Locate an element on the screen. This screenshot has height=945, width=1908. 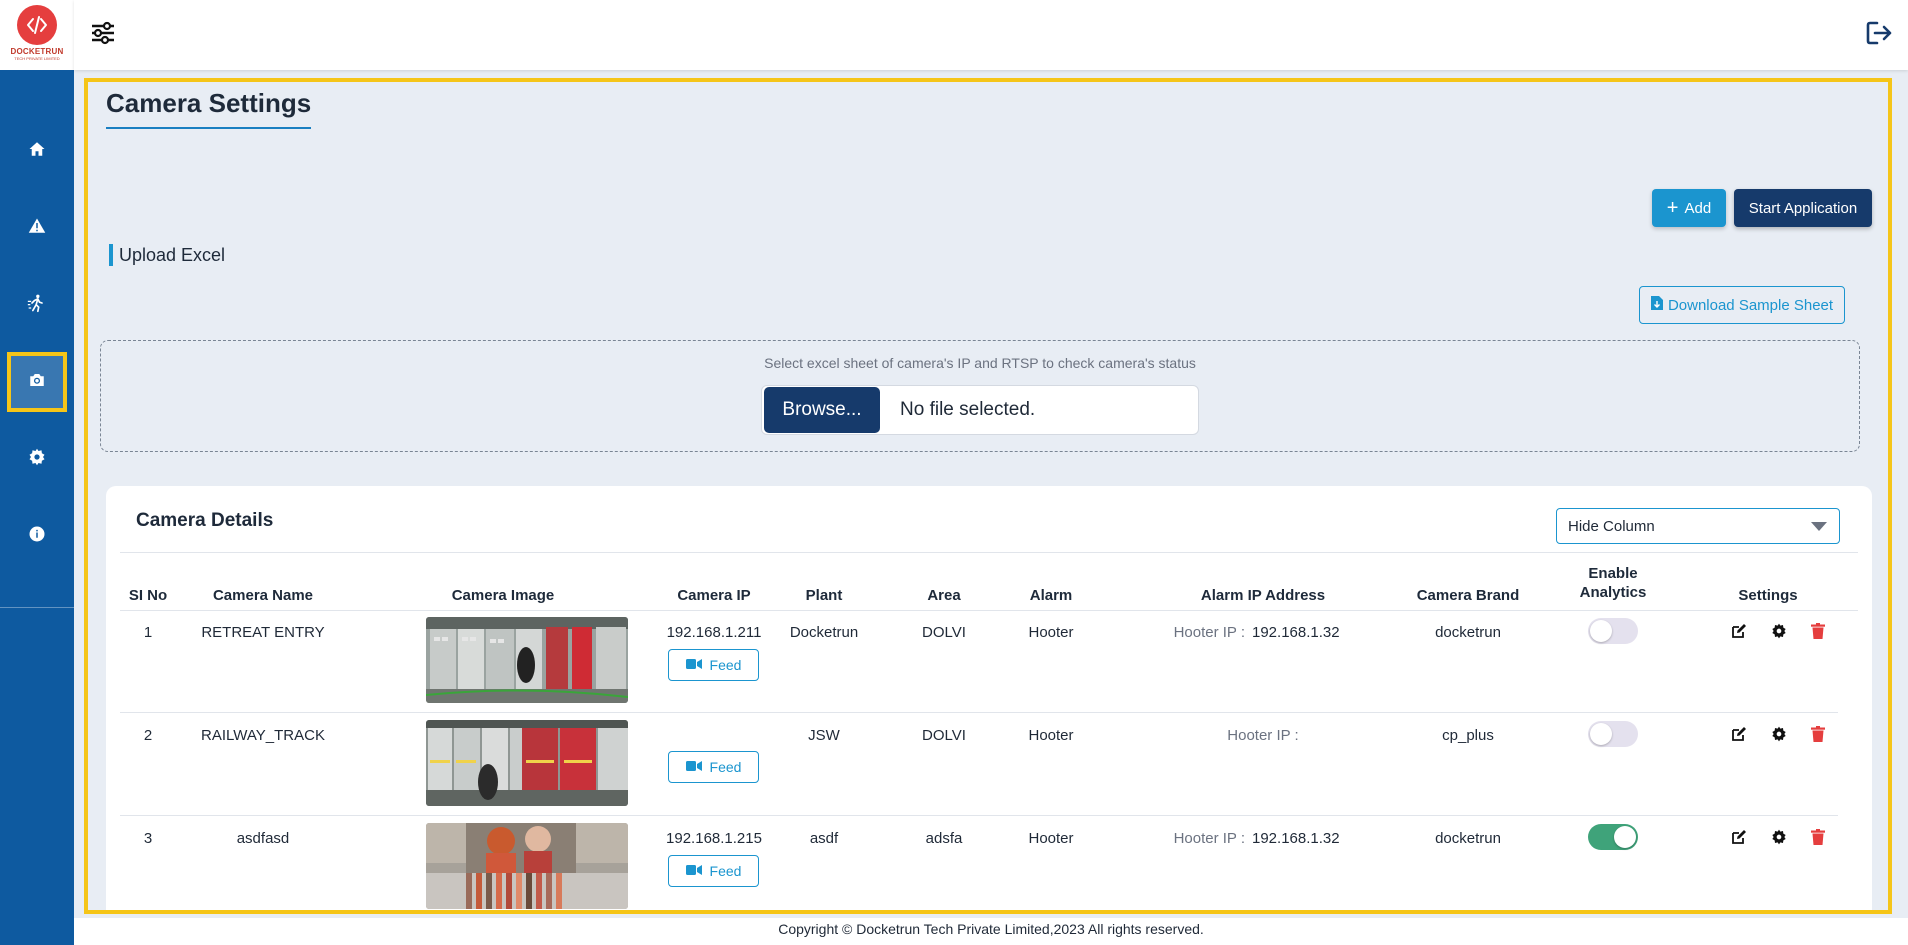
add-button-label: Add is located at coordinates (1698, 208).